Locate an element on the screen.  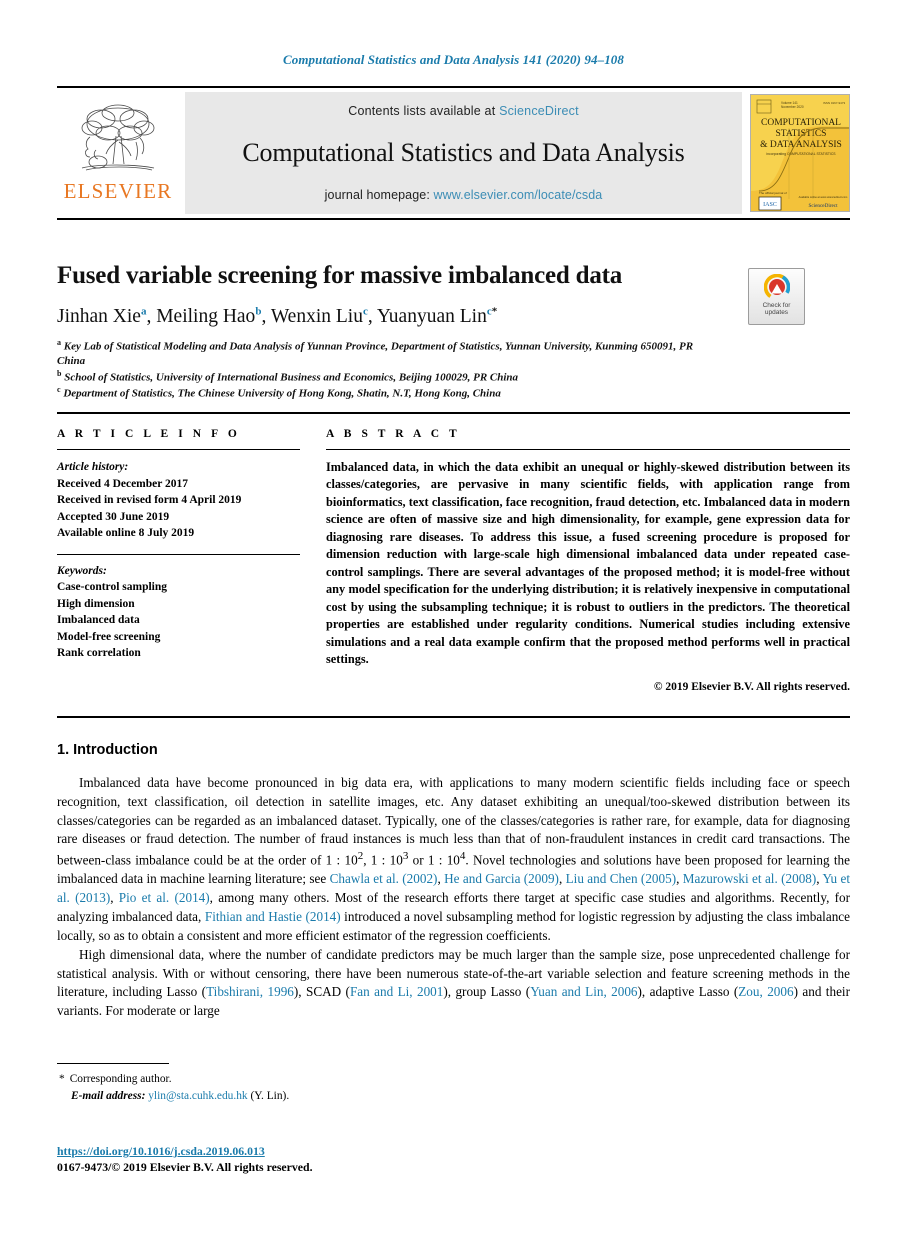
info-divider-top is located at coordinates (178, 449).